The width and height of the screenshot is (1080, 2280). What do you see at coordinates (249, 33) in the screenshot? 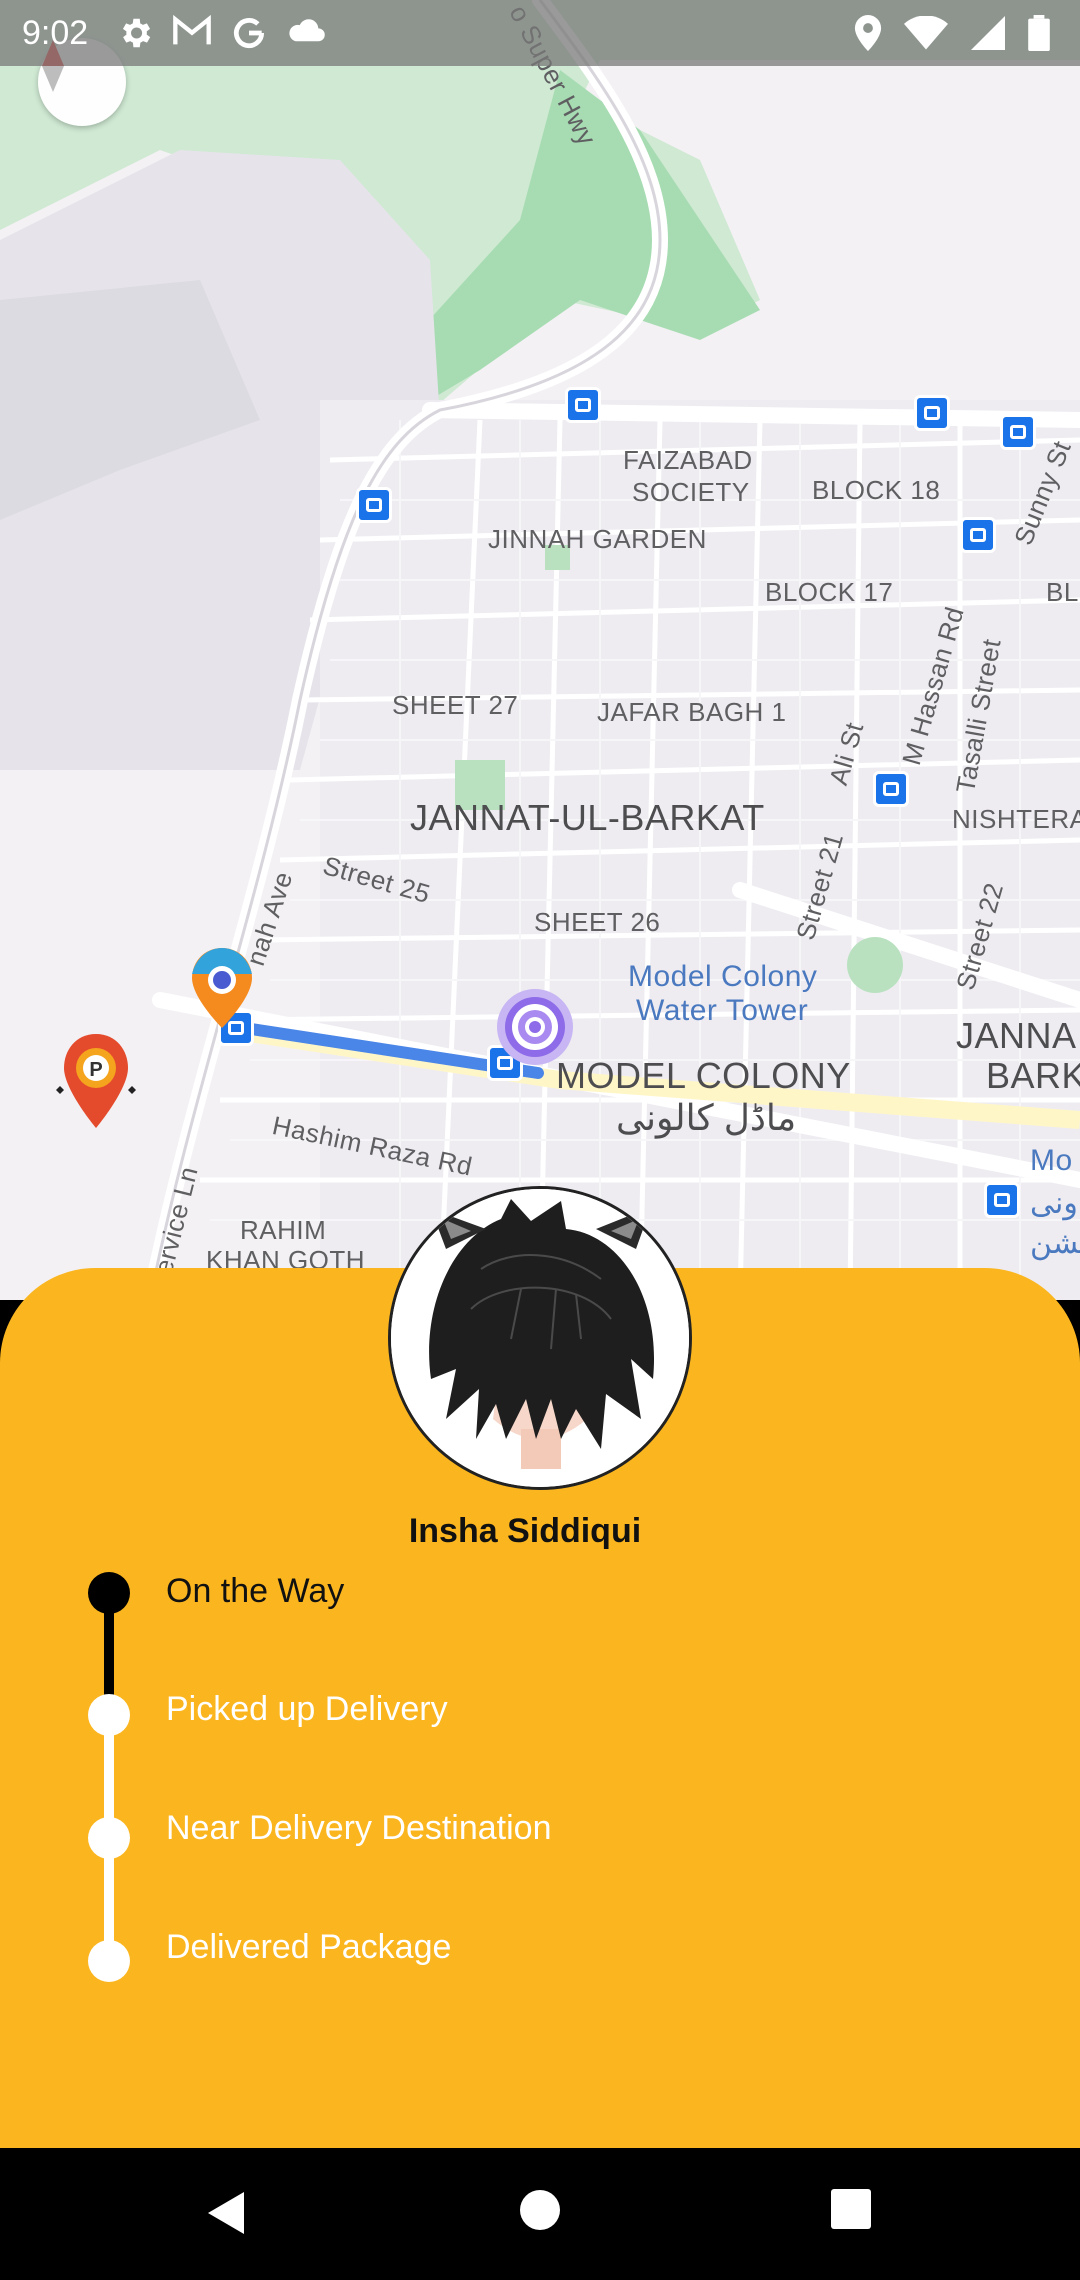
I see `google-icon` at bounding box center [249, 33].